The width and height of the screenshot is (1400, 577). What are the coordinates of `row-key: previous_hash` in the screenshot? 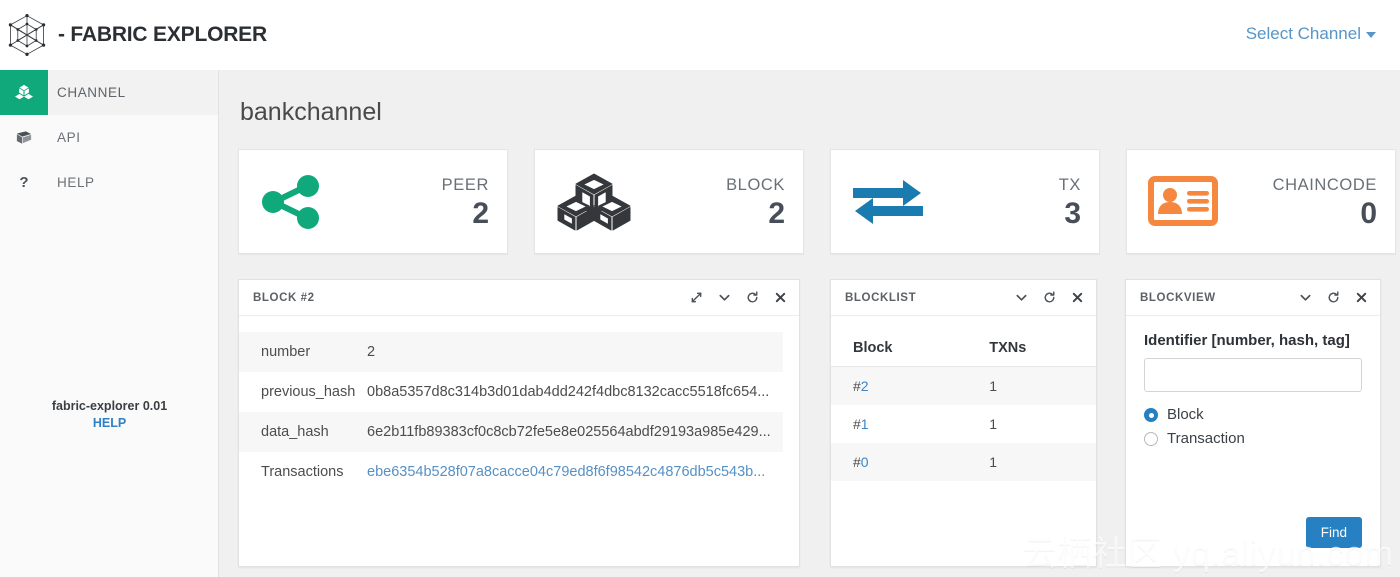 It's located at (308, 392).